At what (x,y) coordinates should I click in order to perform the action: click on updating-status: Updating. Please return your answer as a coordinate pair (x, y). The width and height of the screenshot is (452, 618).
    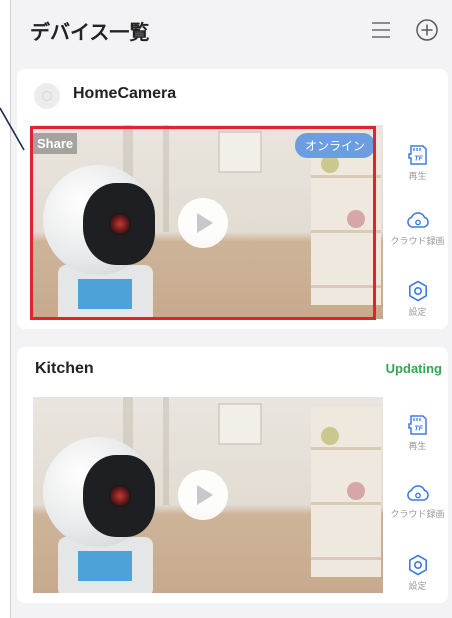
    Looking at the image, I should click on (413, 368).